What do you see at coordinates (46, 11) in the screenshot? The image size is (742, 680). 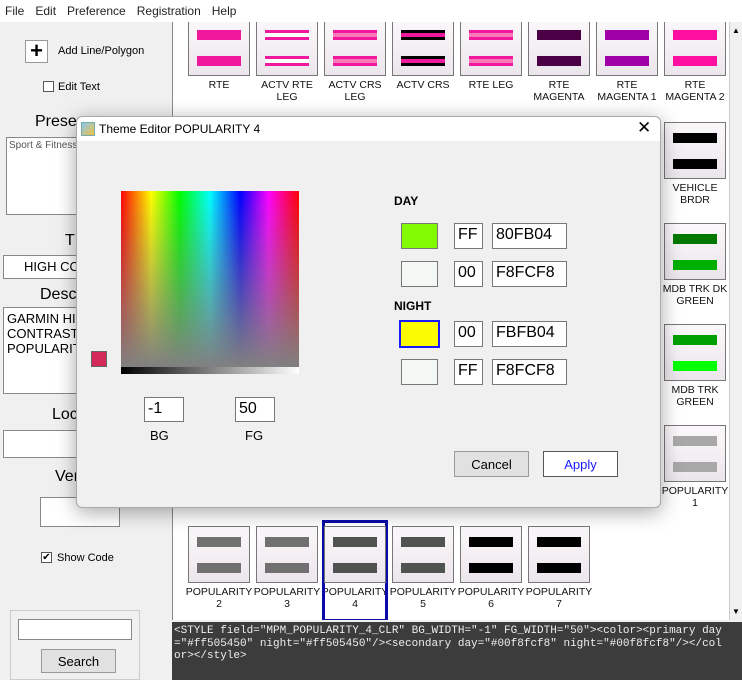 I see `menu-edit: Edit` at bounding box center [46, 11].